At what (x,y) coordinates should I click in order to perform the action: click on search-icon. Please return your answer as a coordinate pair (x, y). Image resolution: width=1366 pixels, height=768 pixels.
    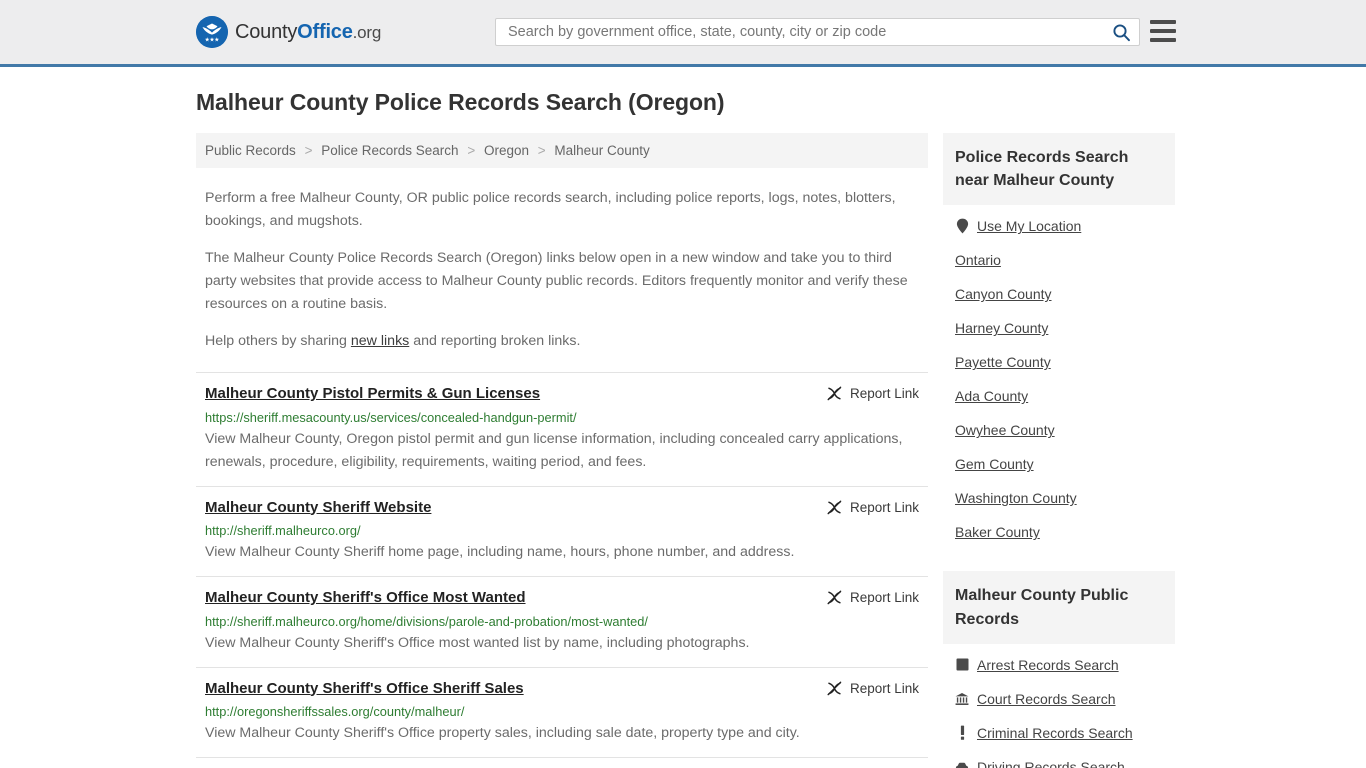
    Looking at the image, I should click on (1121, 34).